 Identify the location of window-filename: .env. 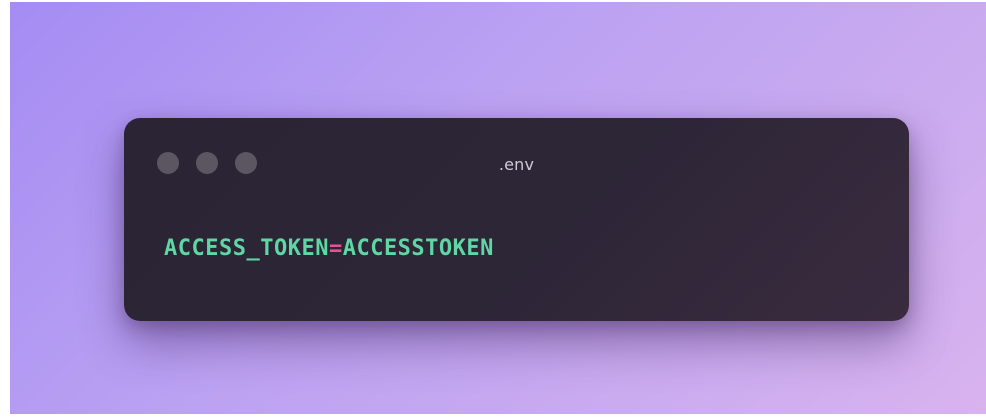
(516, 164).